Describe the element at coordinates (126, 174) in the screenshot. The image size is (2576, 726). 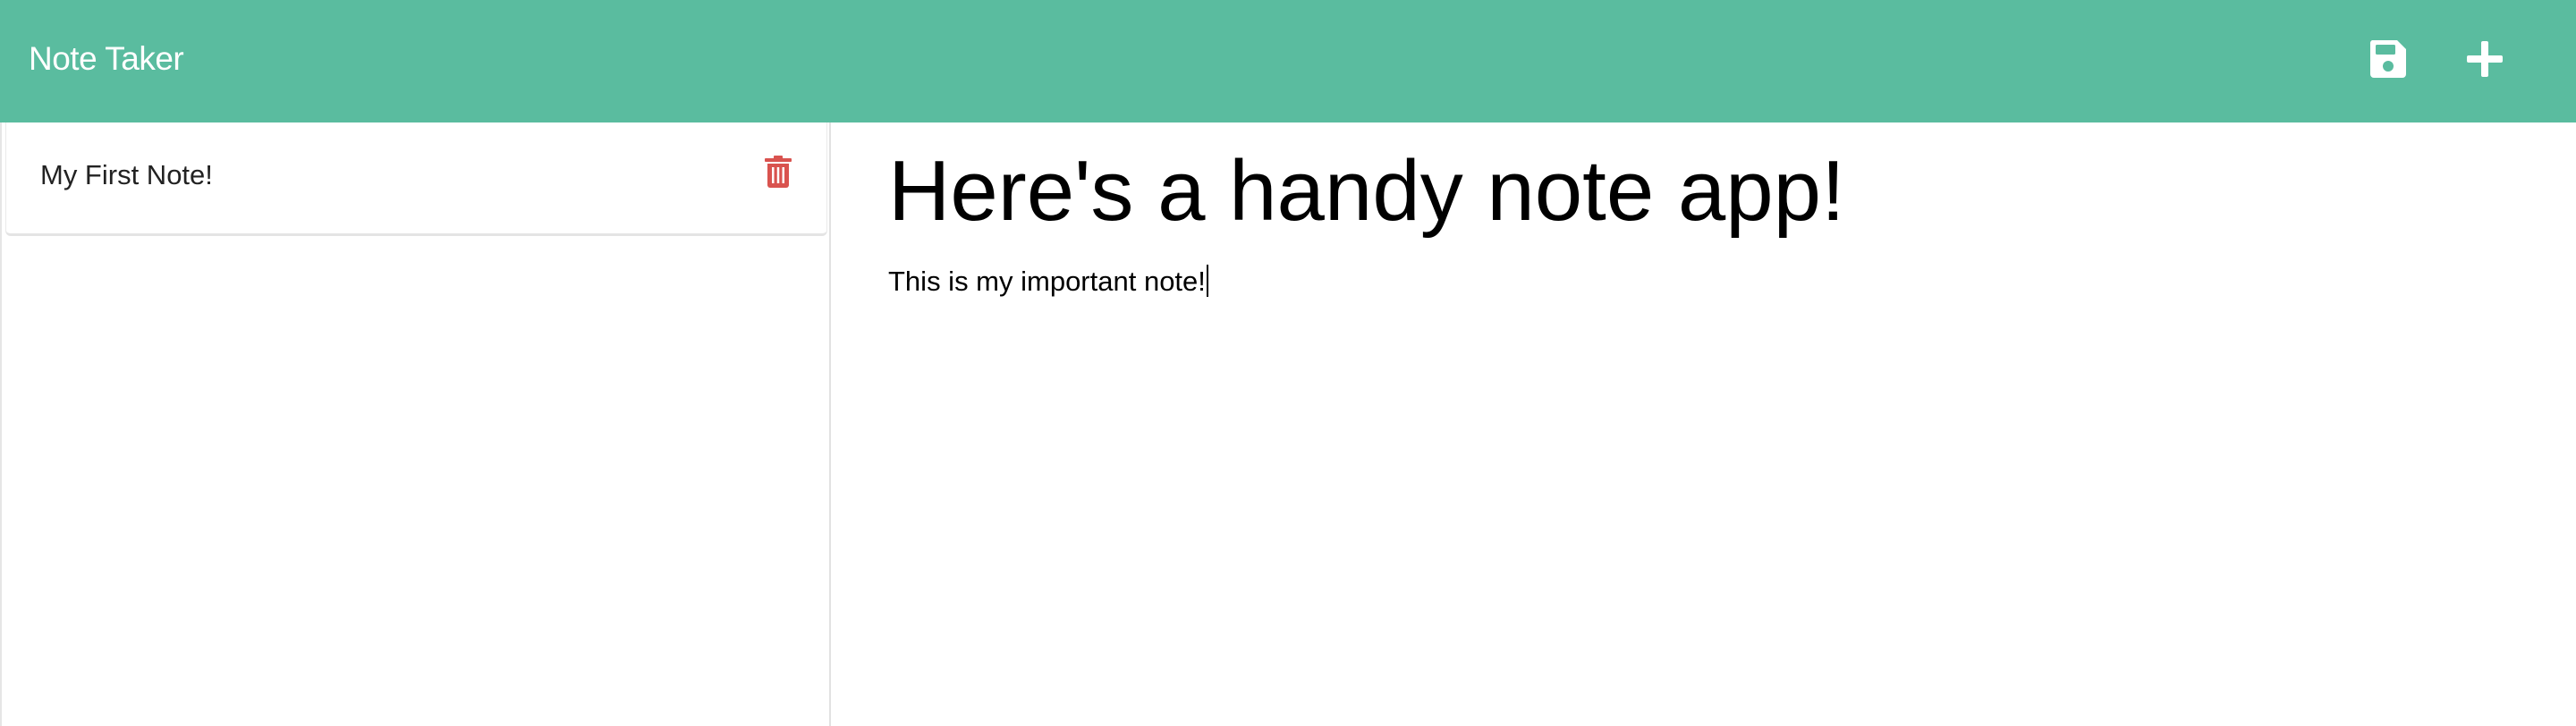
I see `note-list-item-title: My First Note!` at that location.